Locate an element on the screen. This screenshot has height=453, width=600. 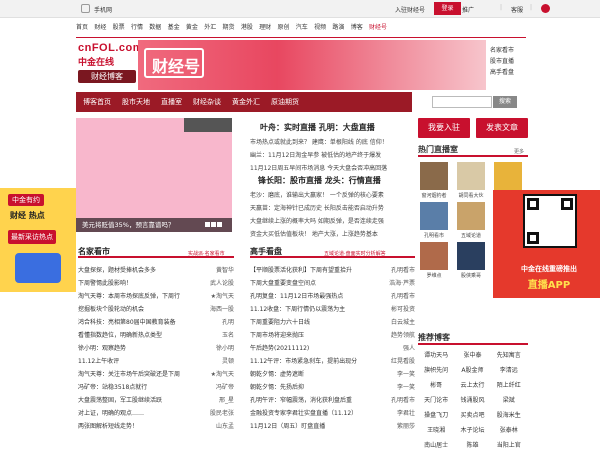
list-item: 朝乾夕惕：虚势遮断 李一笑 is located at coordinates (332, 374).